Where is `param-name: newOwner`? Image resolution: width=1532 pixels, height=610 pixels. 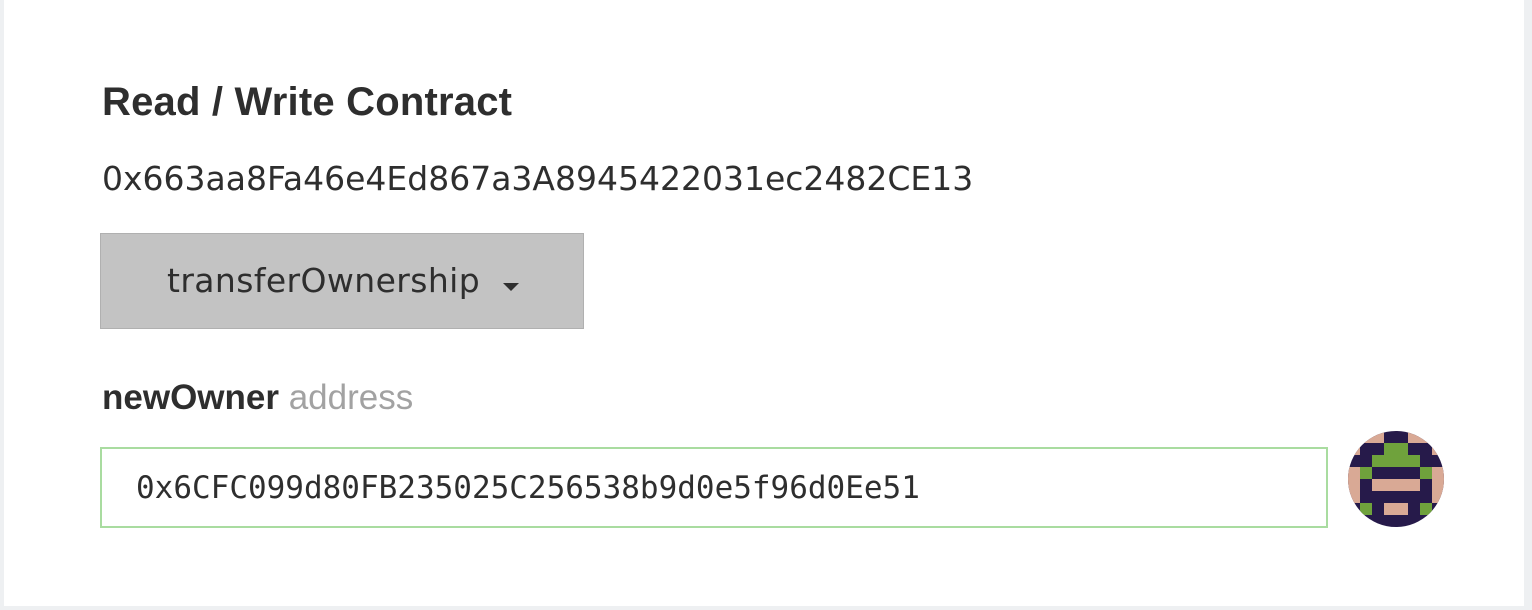 param-name: newOwner is located at coordinates (190, 397).